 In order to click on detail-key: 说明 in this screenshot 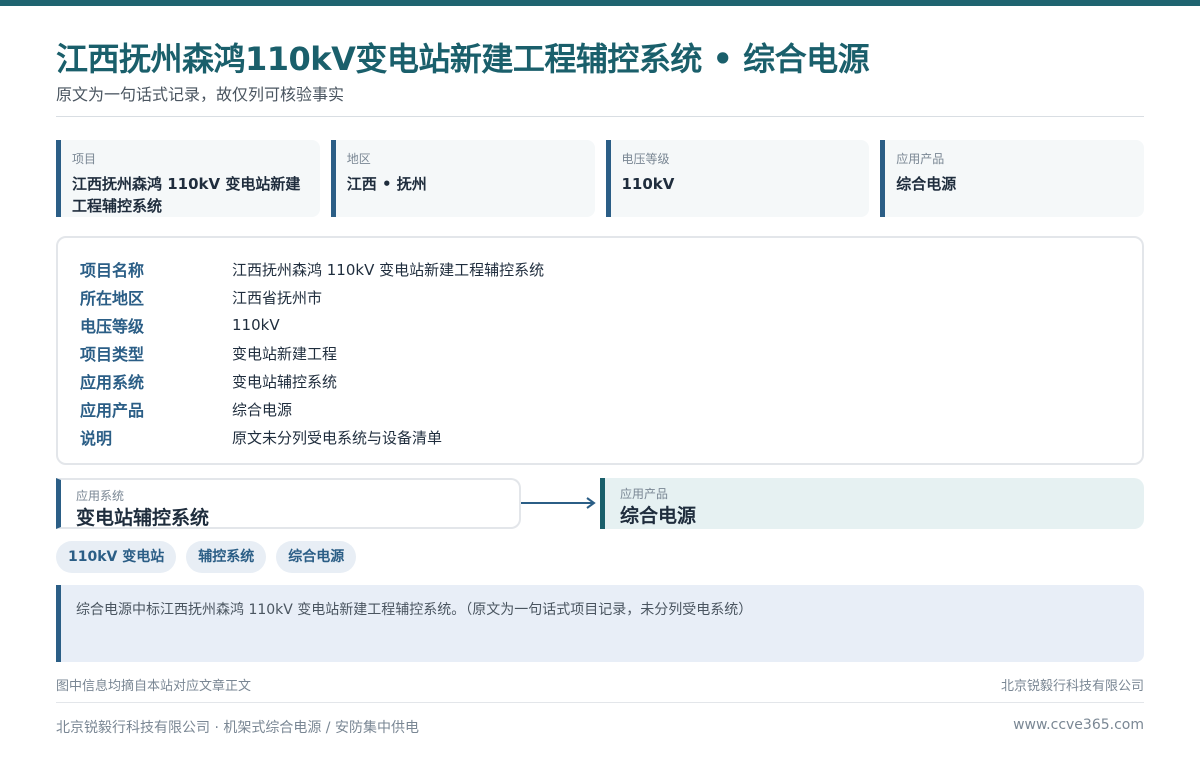, I will do `click(96, 438)`.